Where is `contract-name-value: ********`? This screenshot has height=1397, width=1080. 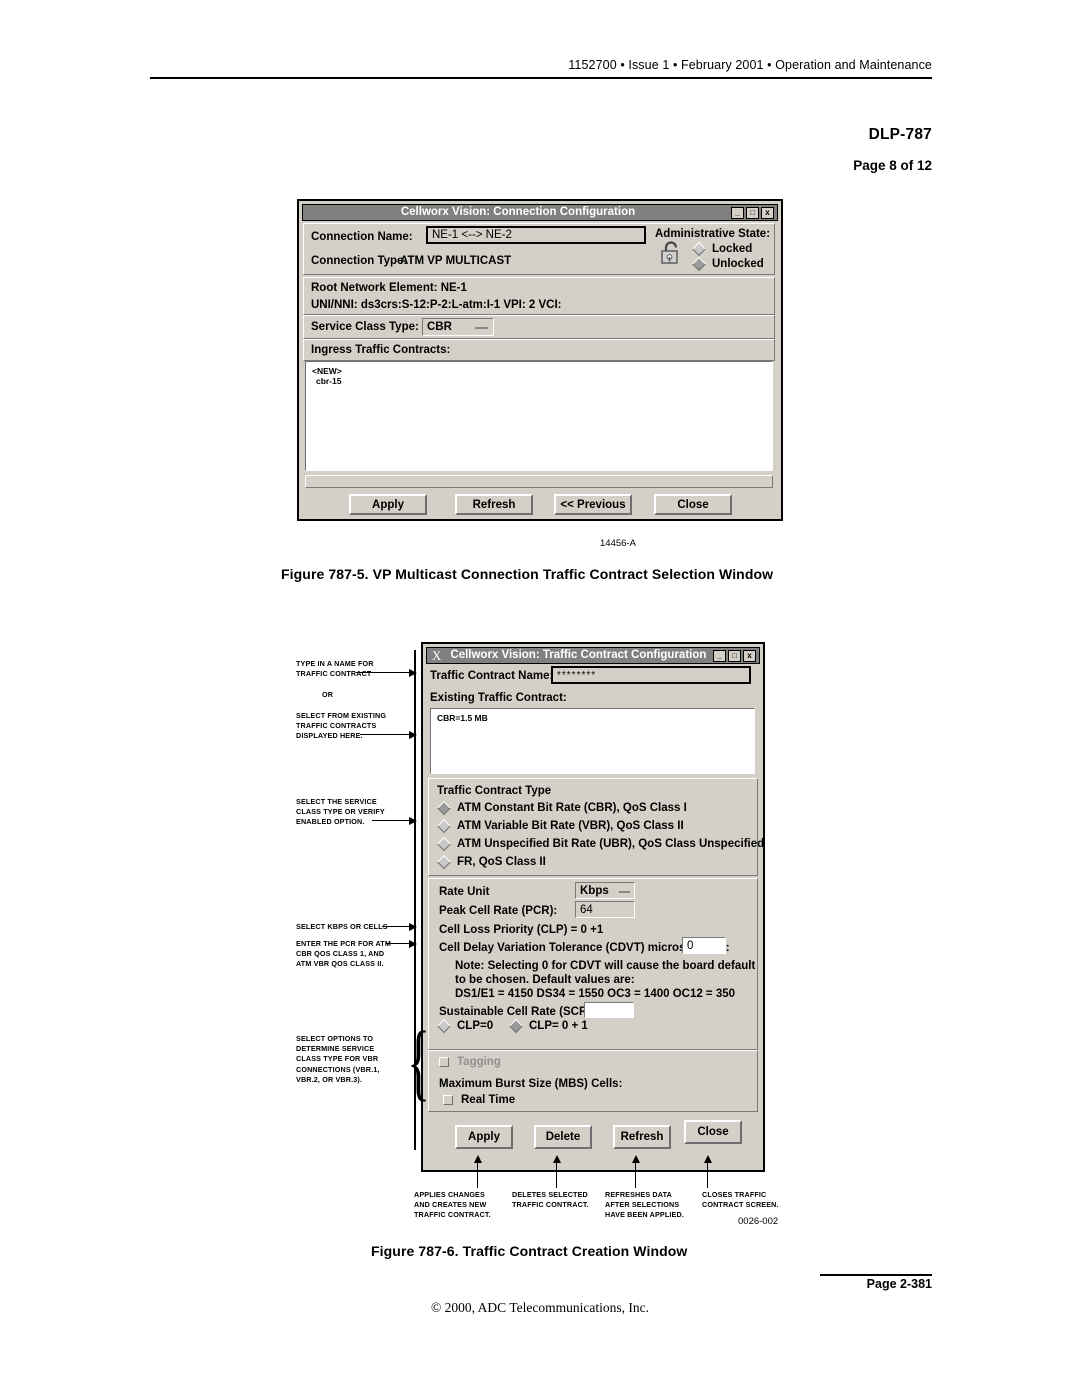
contract-name-value: ******** is located at coordinates (577, 675).